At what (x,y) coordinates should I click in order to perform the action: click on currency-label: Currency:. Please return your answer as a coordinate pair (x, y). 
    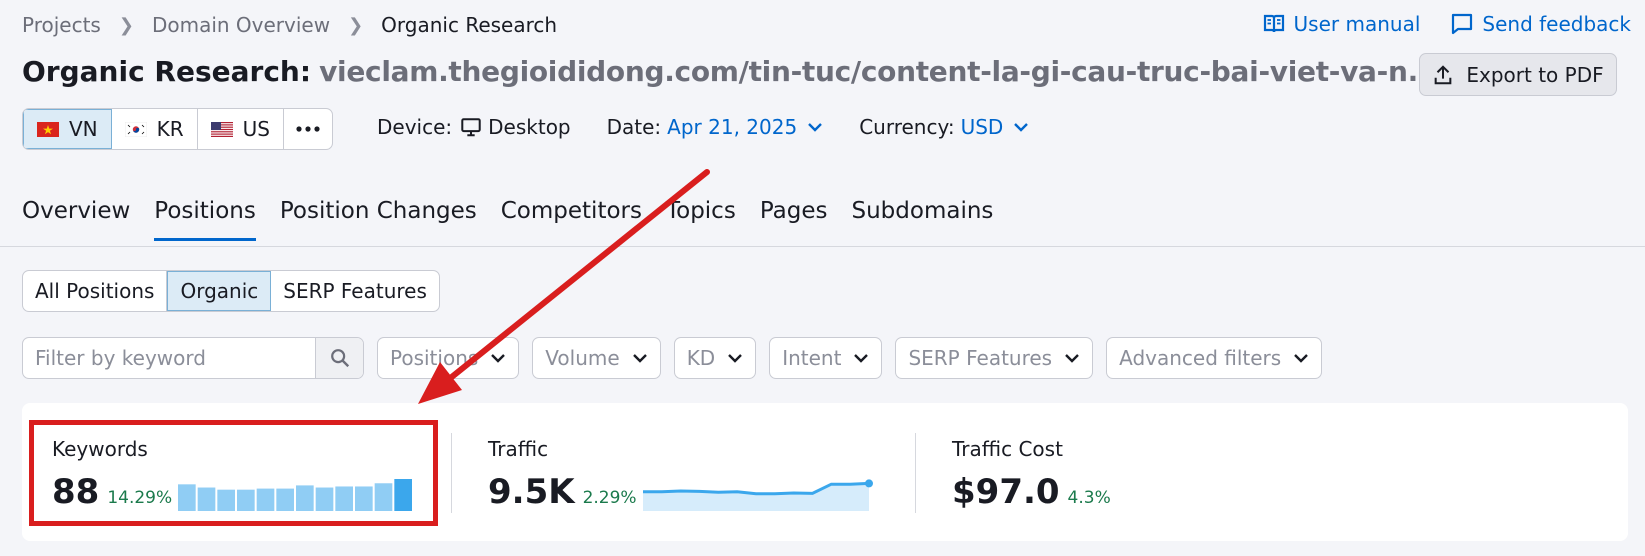
    Looking at the image, I should click on (907, 127).